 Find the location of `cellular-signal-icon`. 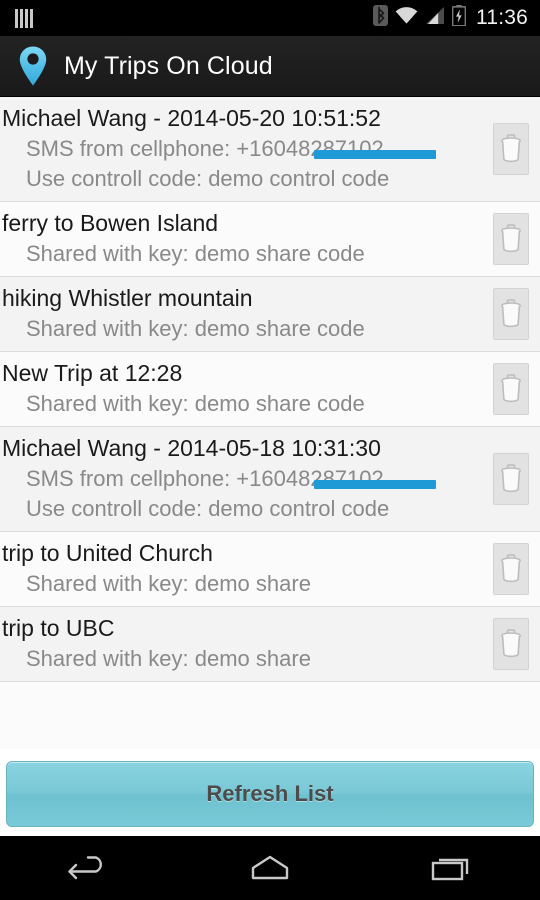

cellular-signal-icon is located at coordinates (435, 18).